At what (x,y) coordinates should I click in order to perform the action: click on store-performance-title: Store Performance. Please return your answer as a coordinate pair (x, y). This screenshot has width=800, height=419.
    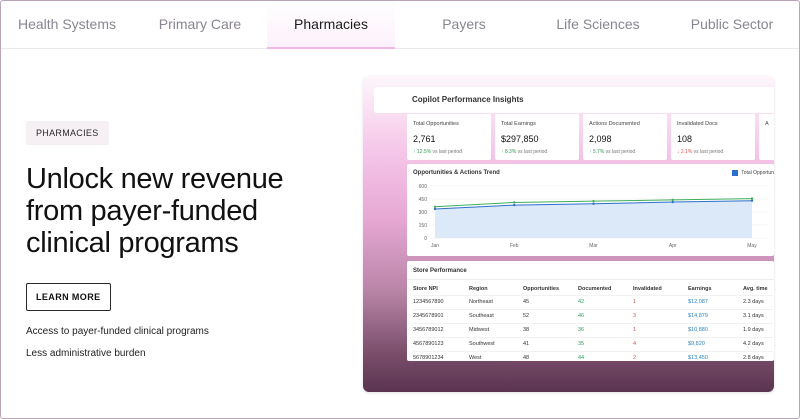
    Looking at the image, I should click on (440, 271).